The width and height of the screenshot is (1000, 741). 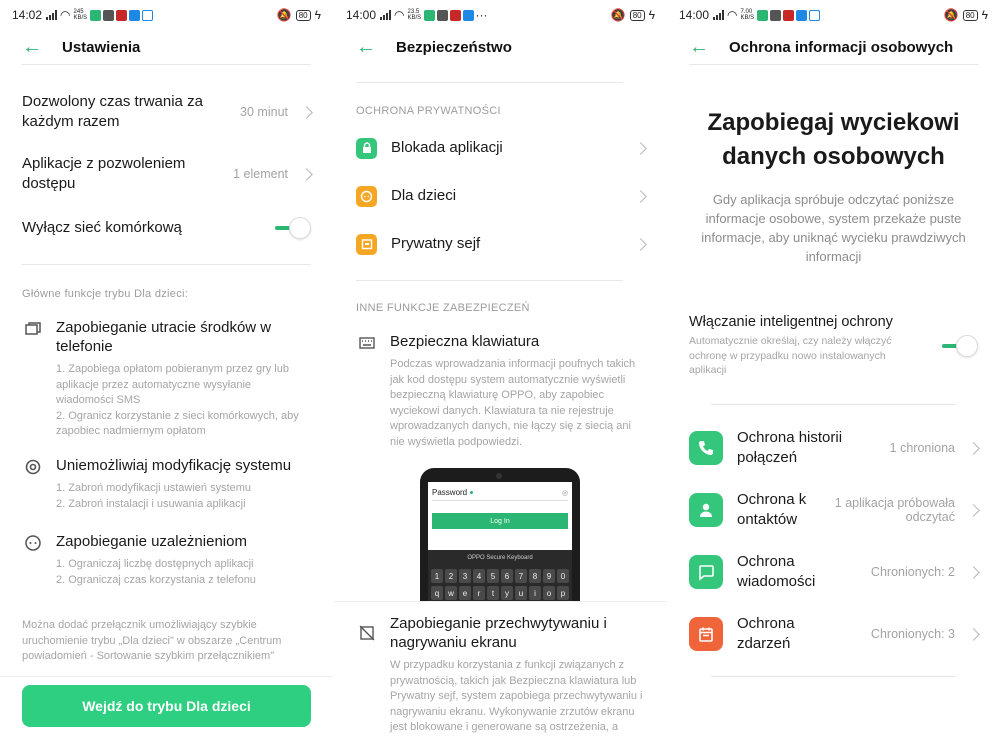 What do you see at coordinates (521, 593) in the screenshot?
I see `keyboard-key: u` at bounding box center [521, 593].